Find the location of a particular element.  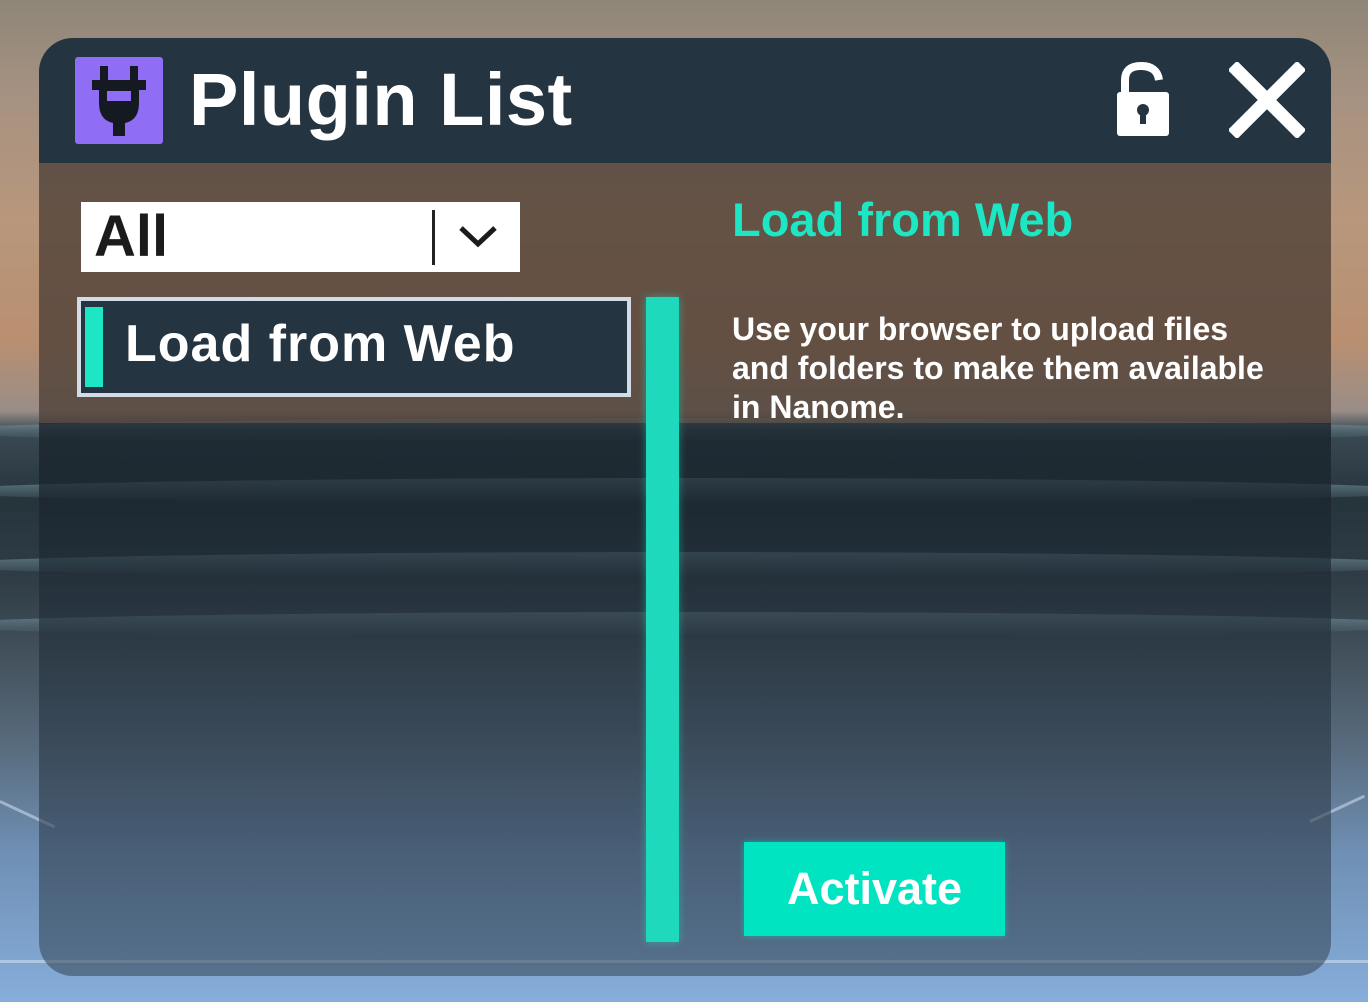

activate-button: Activate is located at coordinates (874, 889).